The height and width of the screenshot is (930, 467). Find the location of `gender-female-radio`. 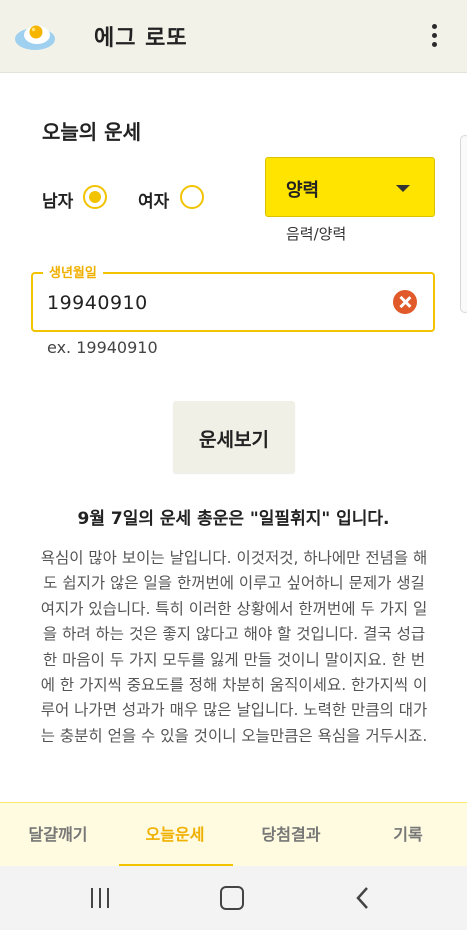

gender-female-radio is located at coordinates (192, 197).